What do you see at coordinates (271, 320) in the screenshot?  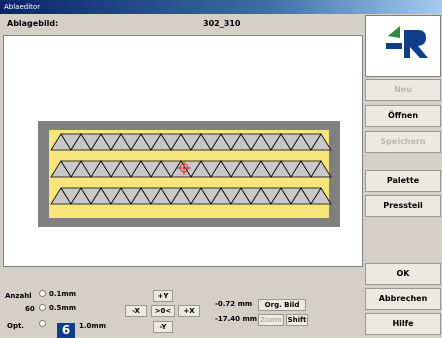 I see `zoom-button: Zoom` at bounding box center [271, 320].